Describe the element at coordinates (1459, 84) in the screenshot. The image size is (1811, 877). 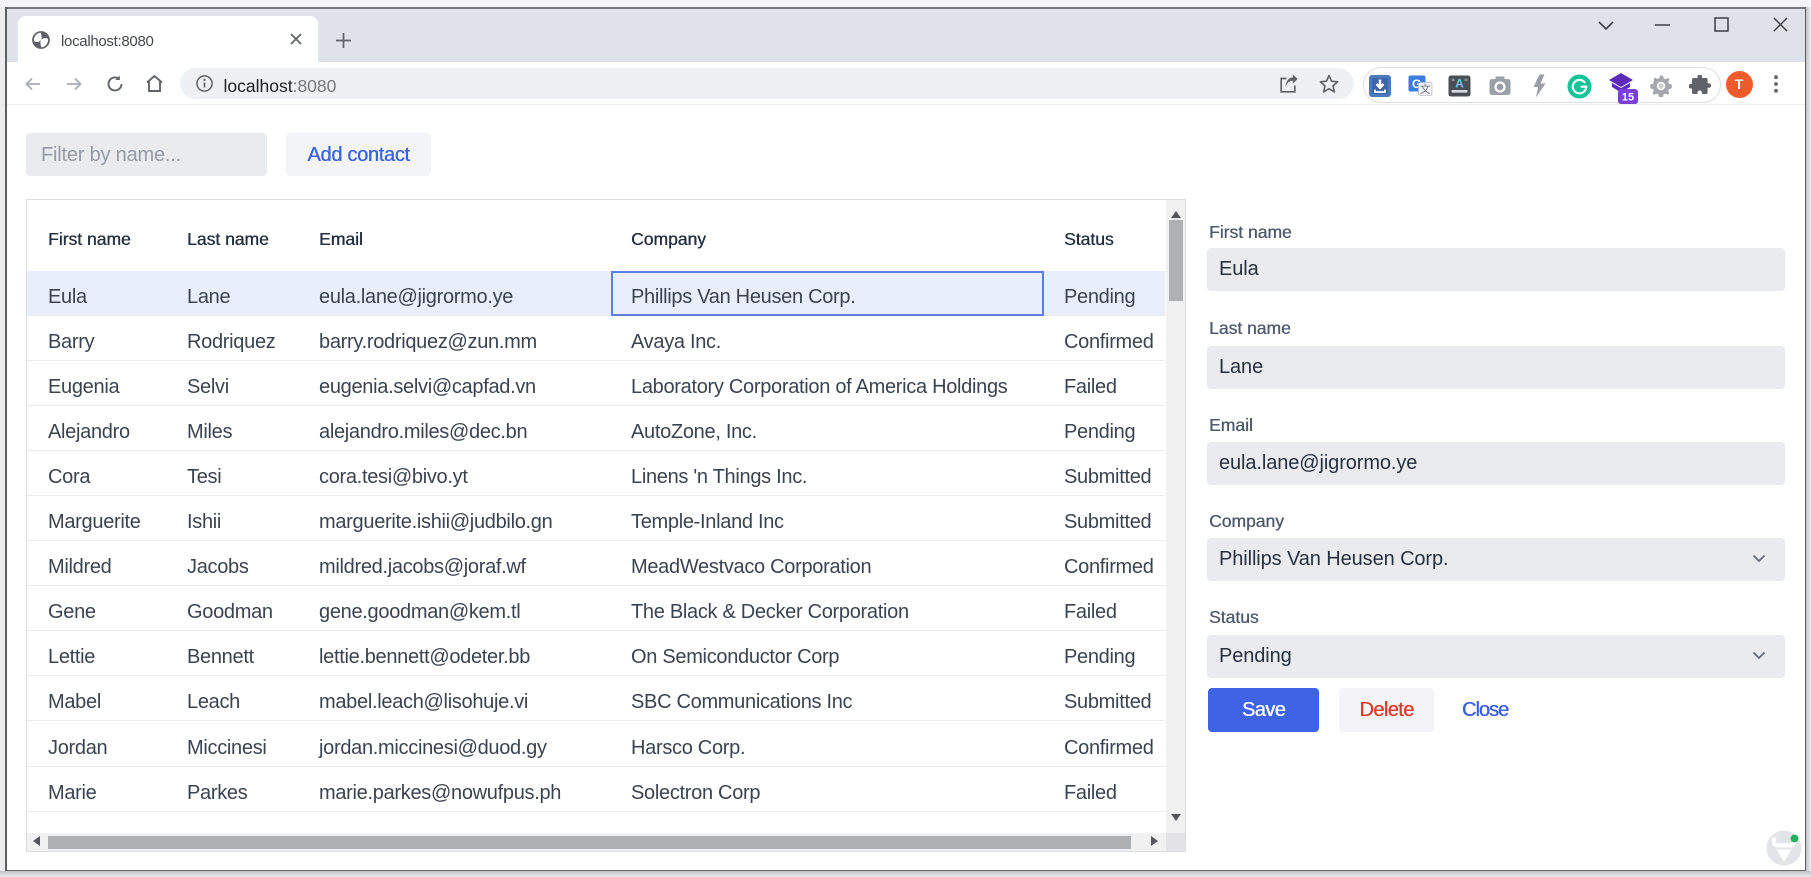
I see `svg-text: A` at that location.